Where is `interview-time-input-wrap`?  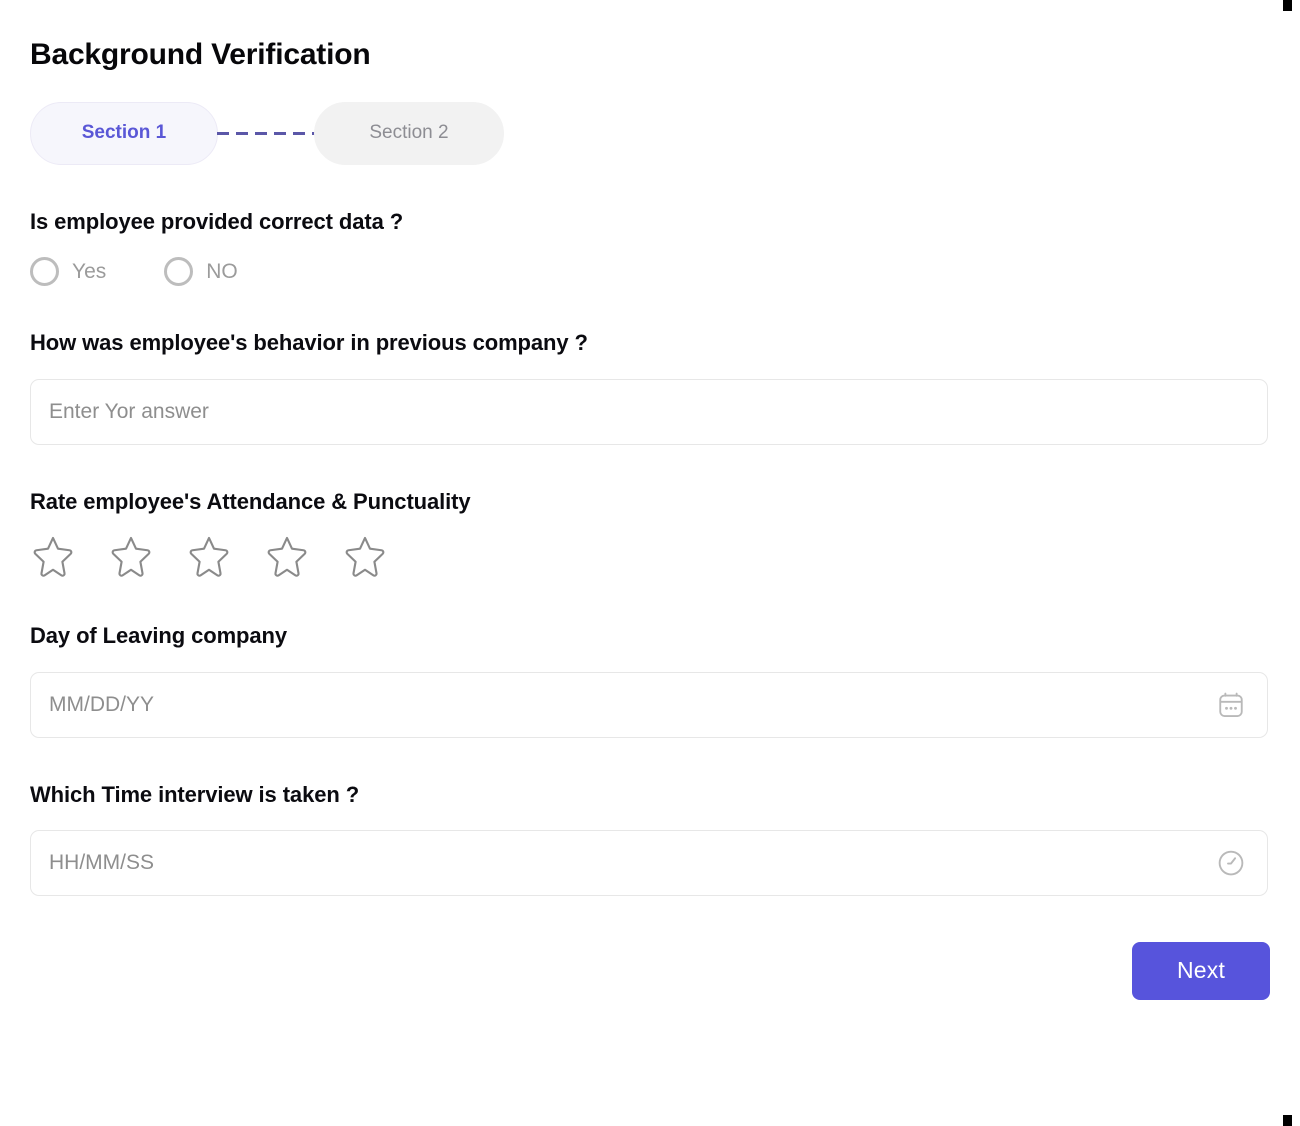
interview-time-input-wrap is located at coordinates (650, 862).